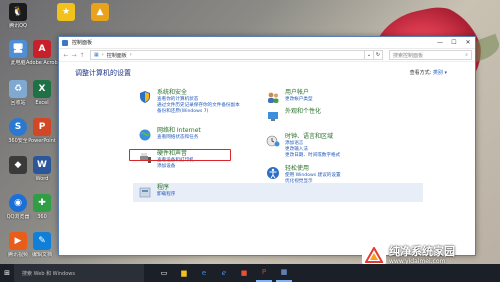 Image resolution: width=500 pixels, height=282 pixels. Describe the element at coordinates (198, 93) in the screenshot. I see `category-title: 系统和安全` at that location.